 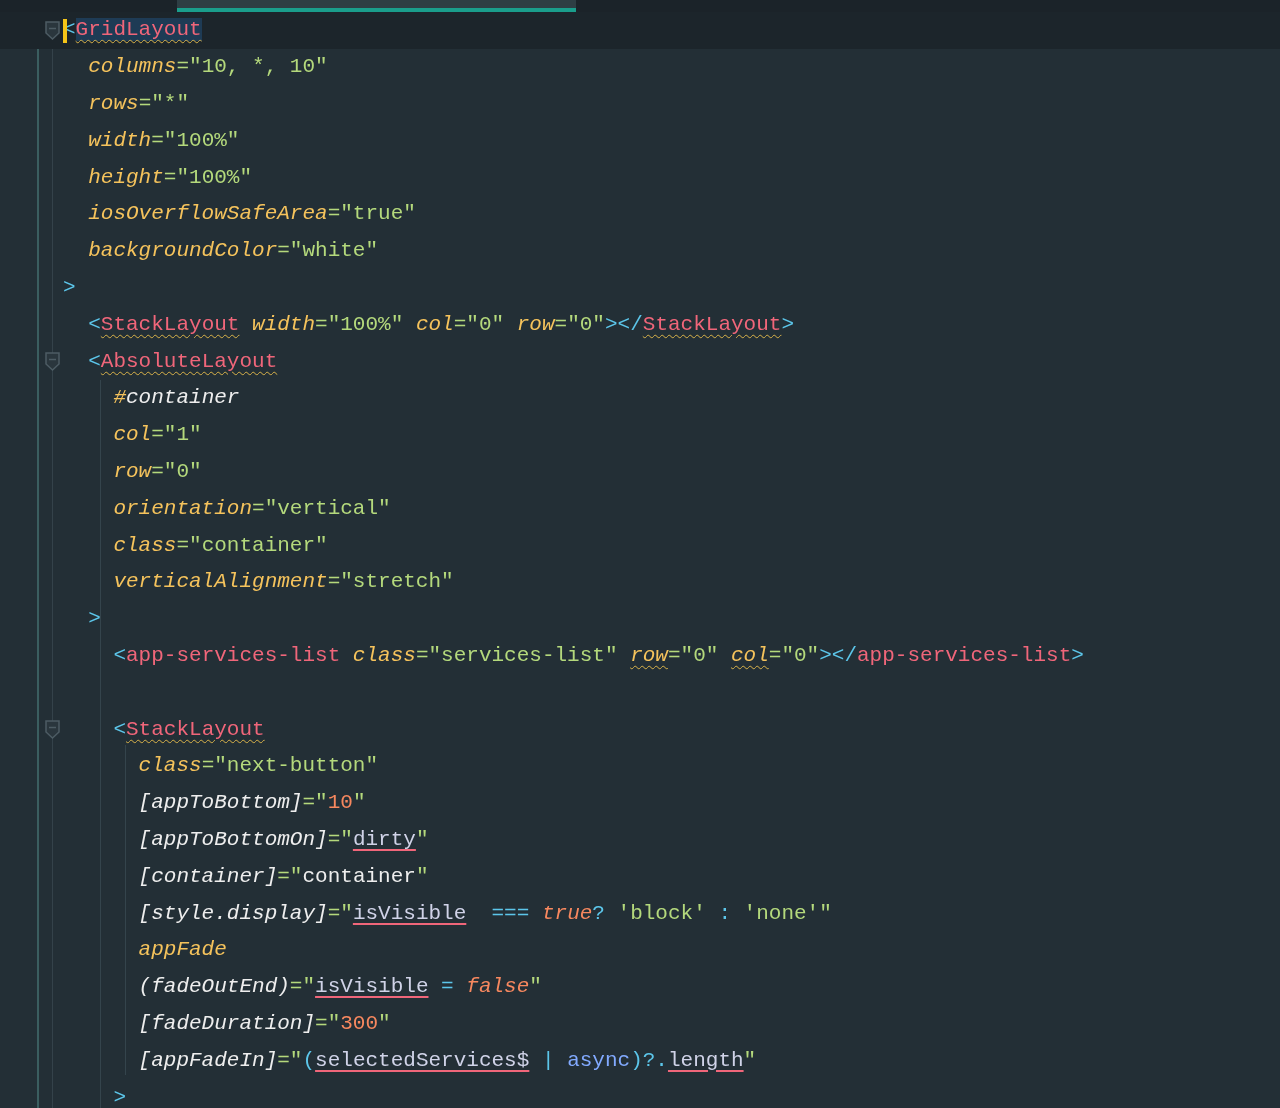 What do you see at coordinates (157, 435) in the screenshot?
I see `code-line: col="1"` at bounding box center [157, 435].